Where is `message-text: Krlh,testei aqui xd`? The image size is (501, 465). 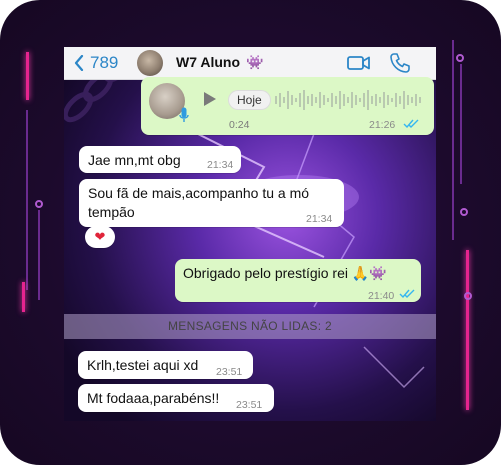 message-text: Krlh,testei aqui xd is located at coordinates (143, 365).